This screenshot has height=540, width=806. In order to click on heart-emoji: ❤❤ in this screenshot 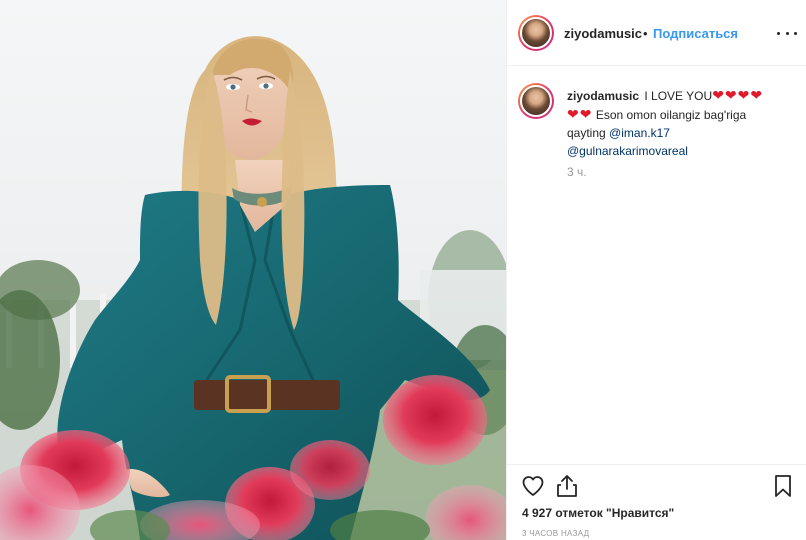, I will do `click(580, 114)`.